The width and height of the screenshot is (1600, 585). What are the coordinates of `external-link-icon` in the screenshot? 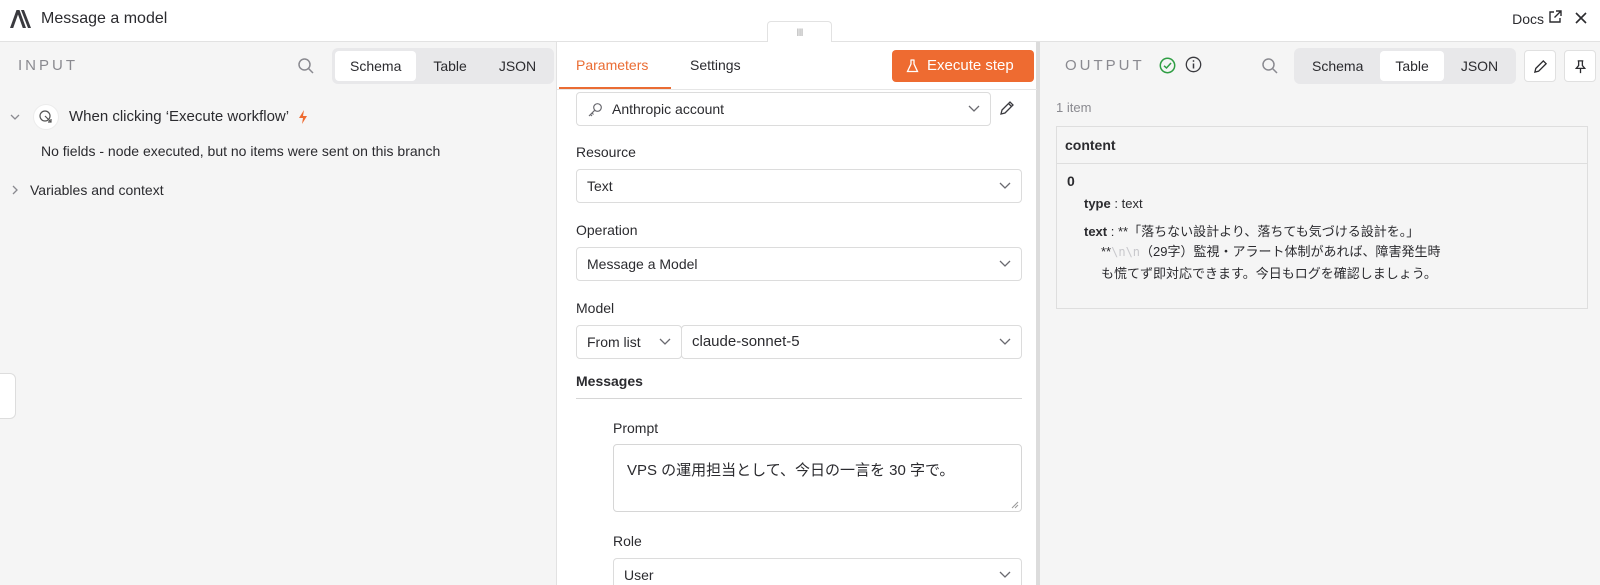 It's located at (1555, 17).